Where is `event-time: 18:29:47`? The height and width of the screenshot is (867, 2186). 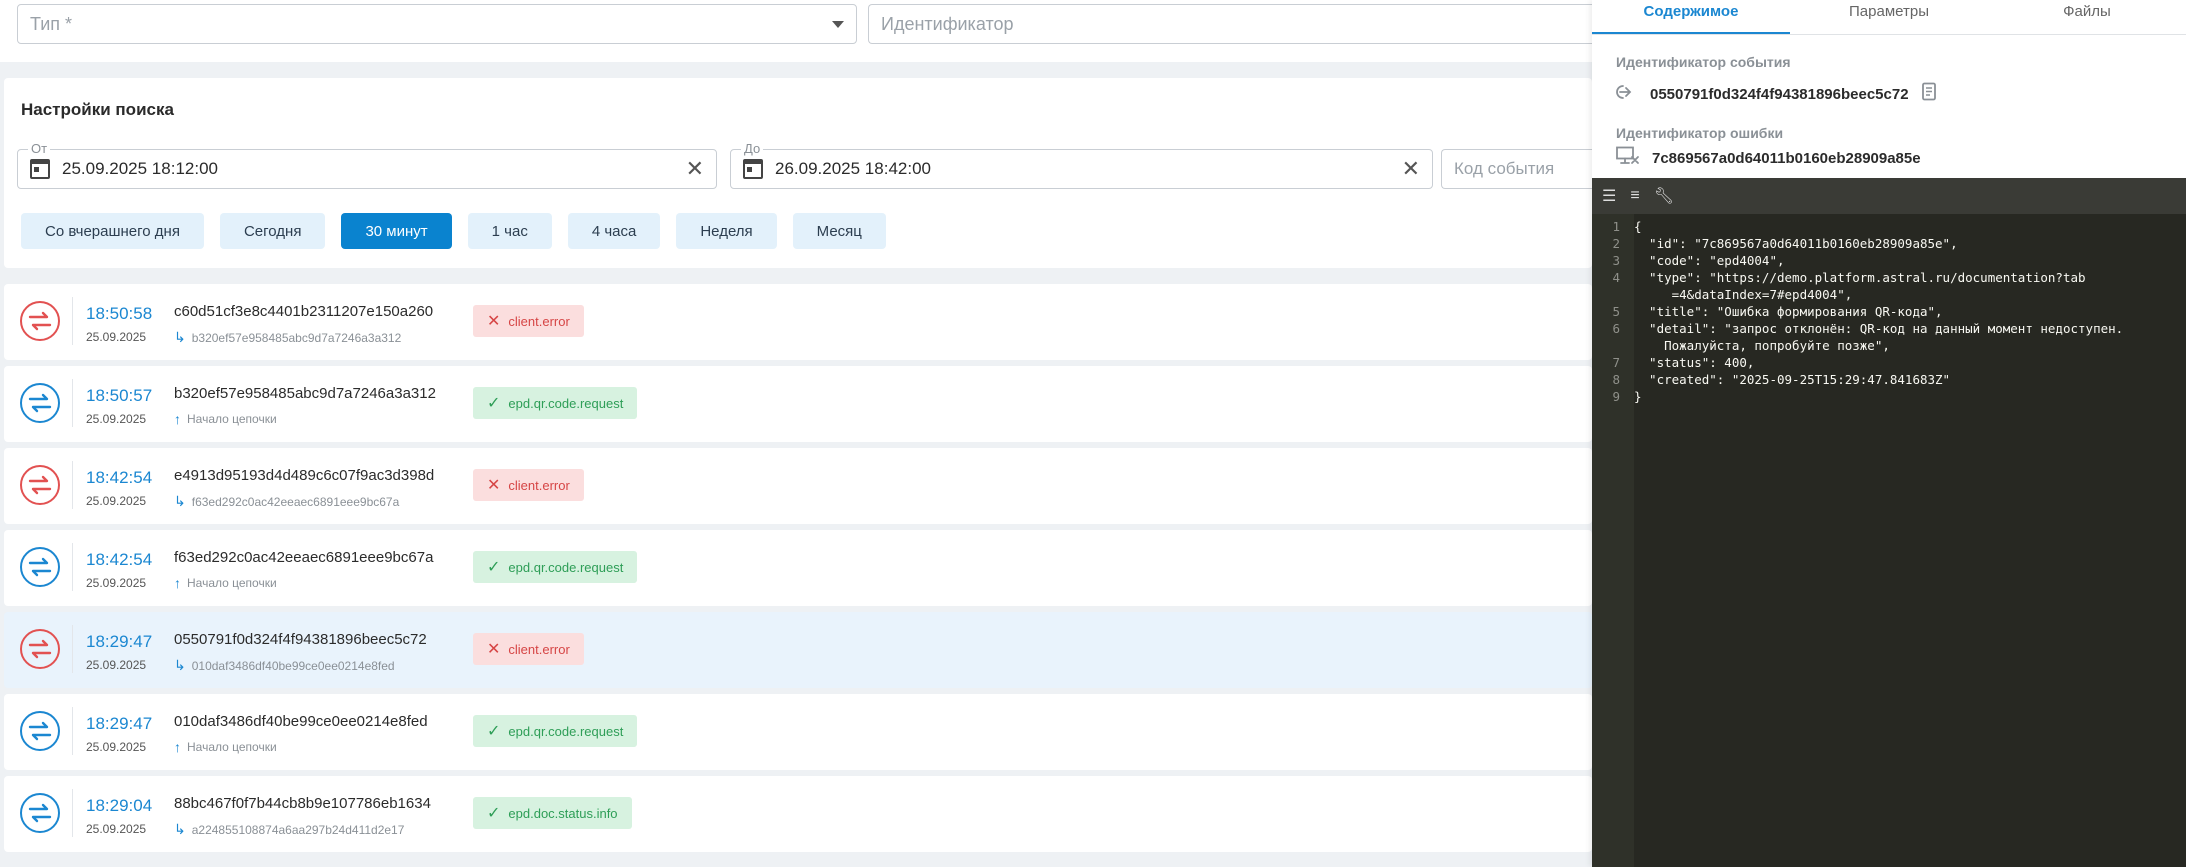 event-time: 18:29:47 is located at coordinates (119, 641).